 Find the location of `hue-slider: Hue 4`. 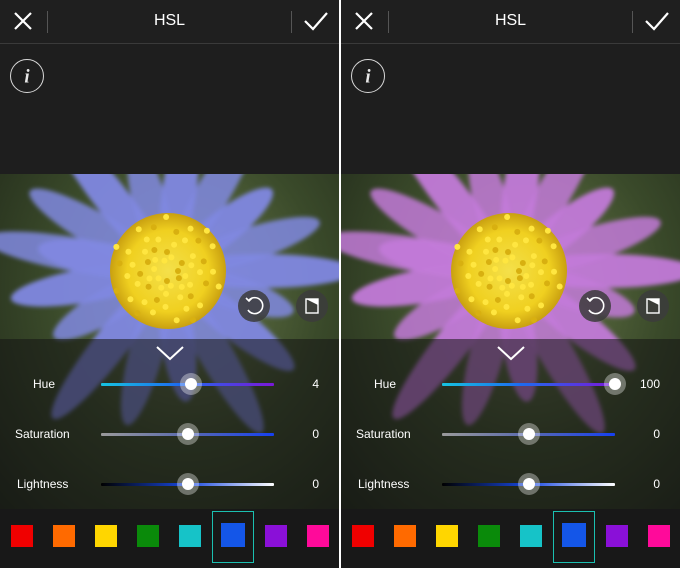

hue-slider: Hue 4 is located at coordinates (169, 384).